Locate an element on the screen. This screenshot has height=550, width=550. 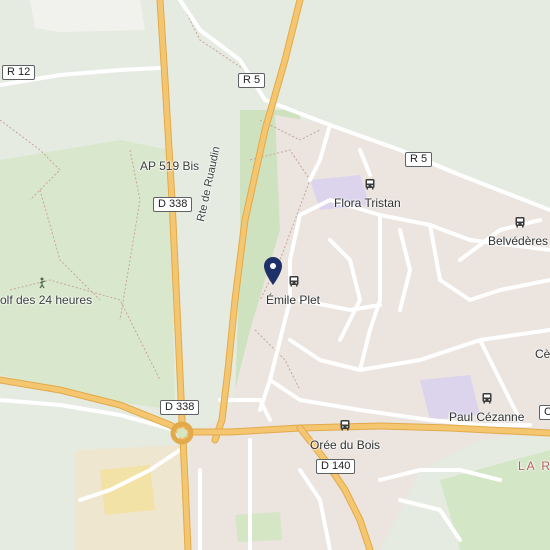
road-shield-r12: R 12 is located at coordinates (19, 72).